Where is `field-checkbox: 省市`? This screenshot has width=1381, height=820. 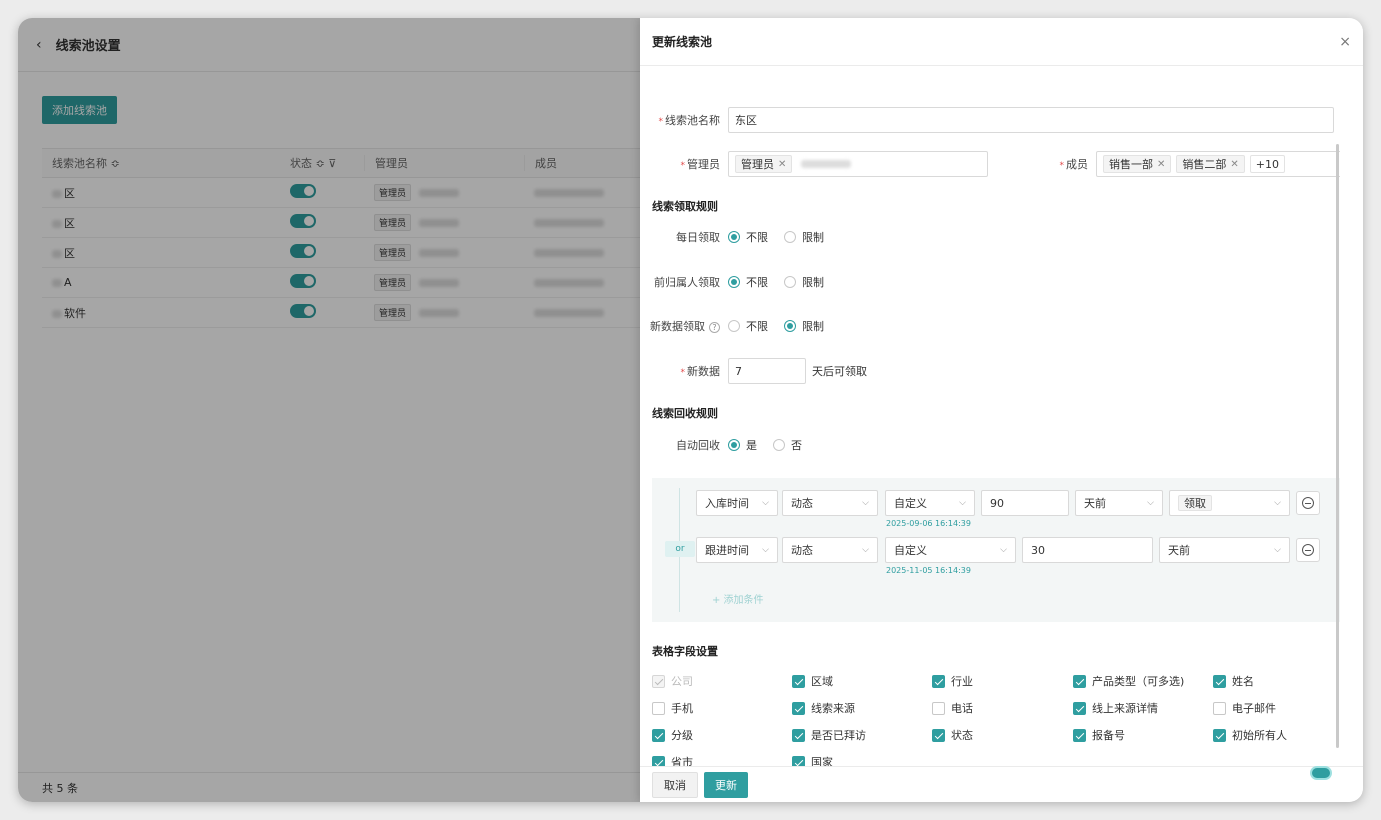 field-checkbox: 省市 is located at coordinates (672, 760).